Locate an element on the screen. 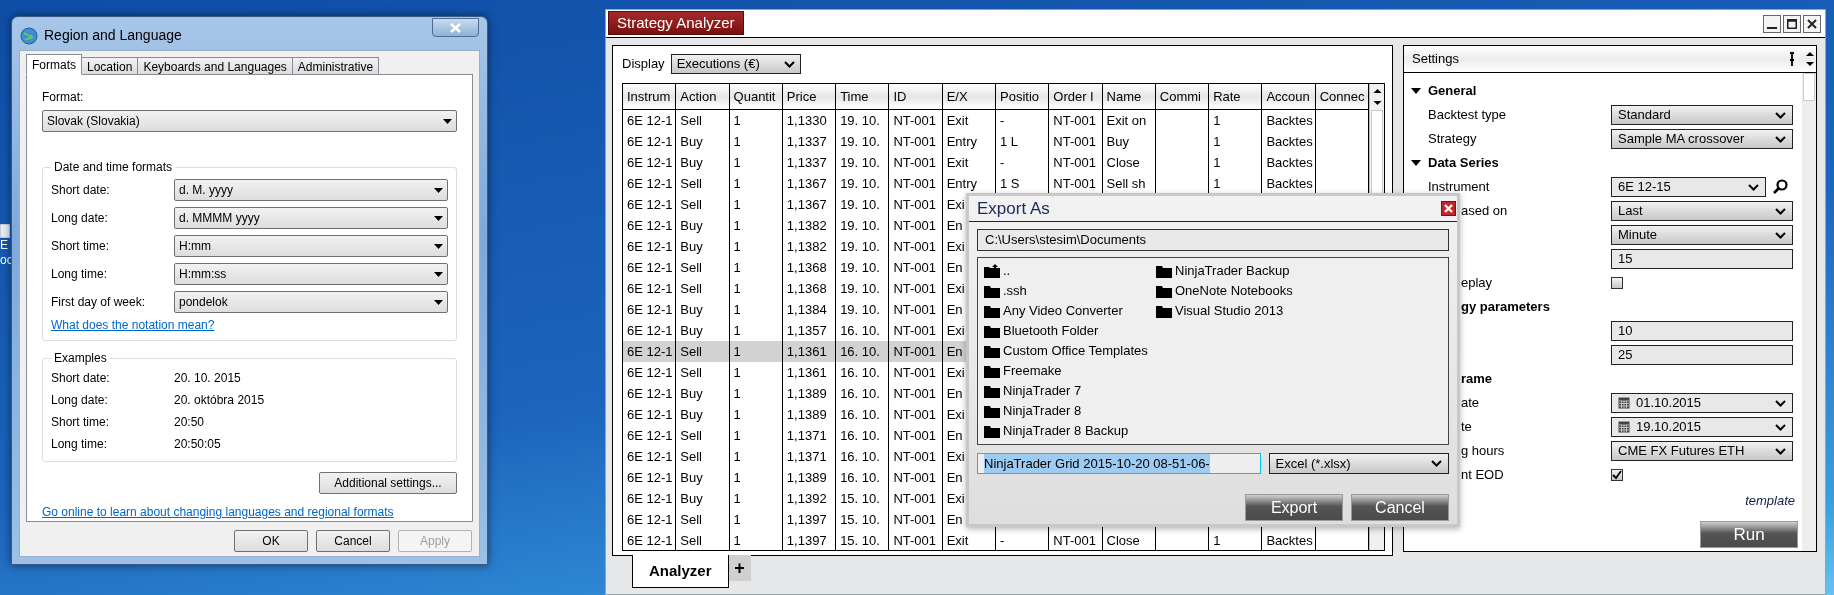 The width and height of the screenshot is (1834, 595). example-value: 20. októbra 2015 is located at coordinates (220, 400).